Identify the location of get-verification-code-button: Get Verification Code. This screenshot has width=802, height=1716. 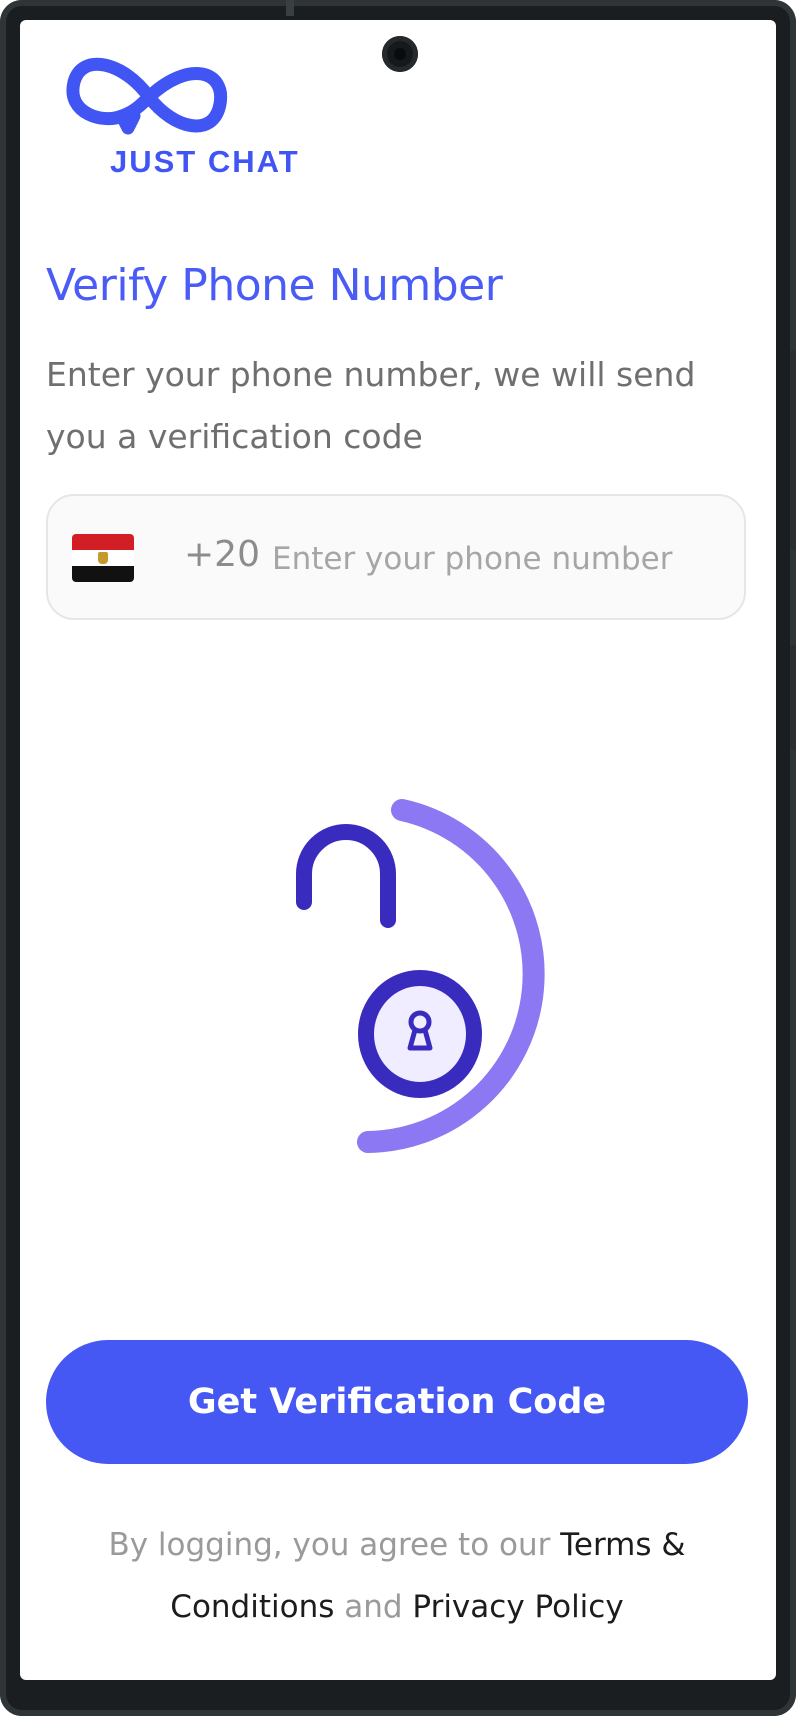
(397, 1402).